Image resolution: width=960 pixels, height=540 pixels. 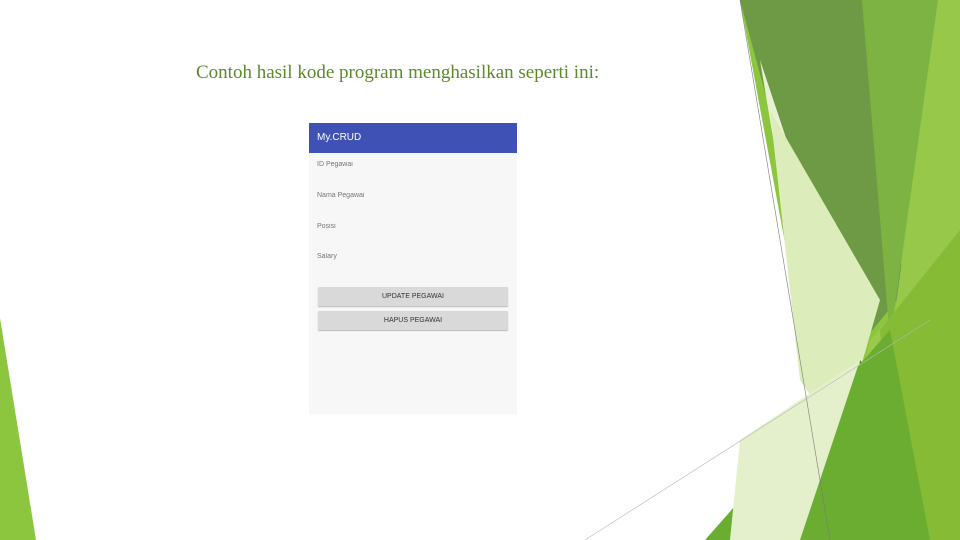 I want to click on nama-pegawai-field, so click(x=412, y=196).